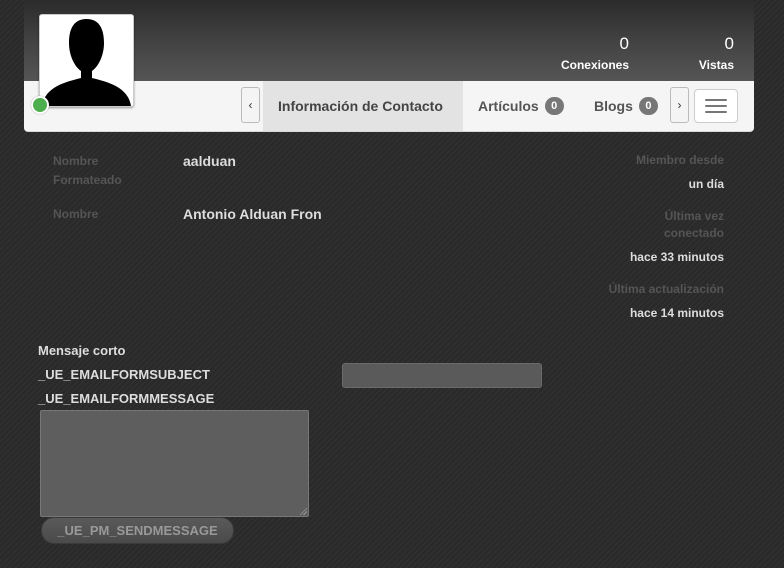 This screenshot has height=568, width=784. What do you see at coordinates (679, 160) in the screenshot?
I see `member-since-label: Miembro desde` at bounding box center [679, 160].